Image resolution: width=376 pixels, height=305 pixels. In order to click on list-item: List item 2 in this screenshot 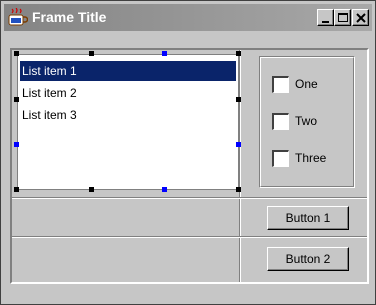, I will do `click(128, 93)`.